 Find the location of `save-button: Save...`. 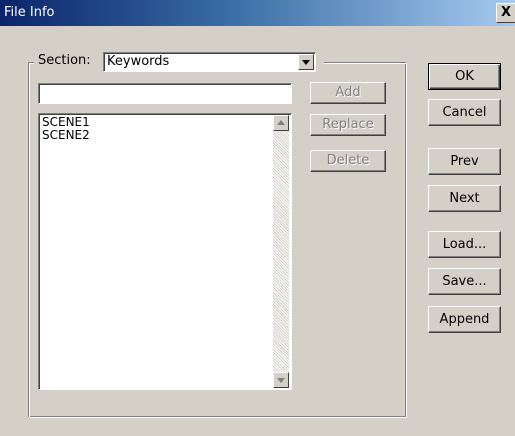

save-button: Save... is located at coordinates (464, 281).